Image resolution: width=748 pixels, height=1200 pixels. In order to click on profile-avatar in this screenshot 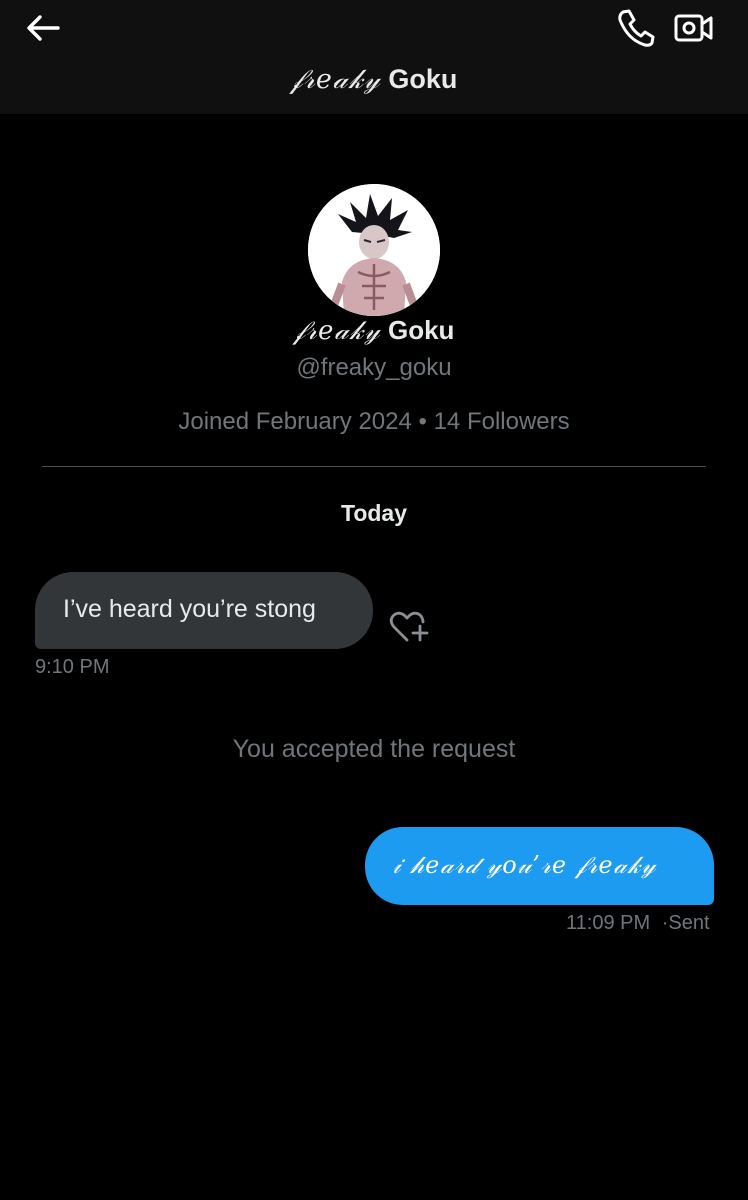, I will do `click(374, 250)`.